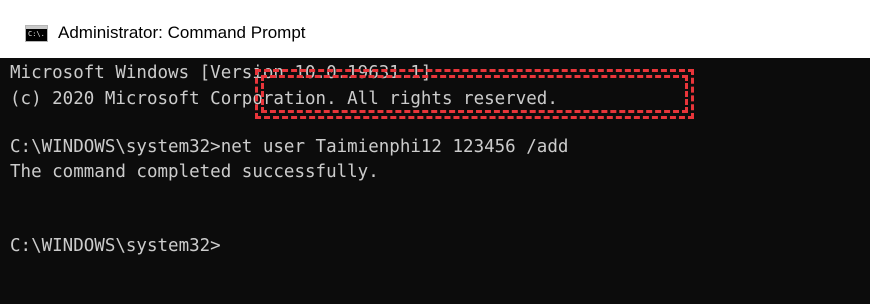 This screenshot has height=304, width=870. I want to click on window-title: Administrator: Command Prompt, so click(182, 32).